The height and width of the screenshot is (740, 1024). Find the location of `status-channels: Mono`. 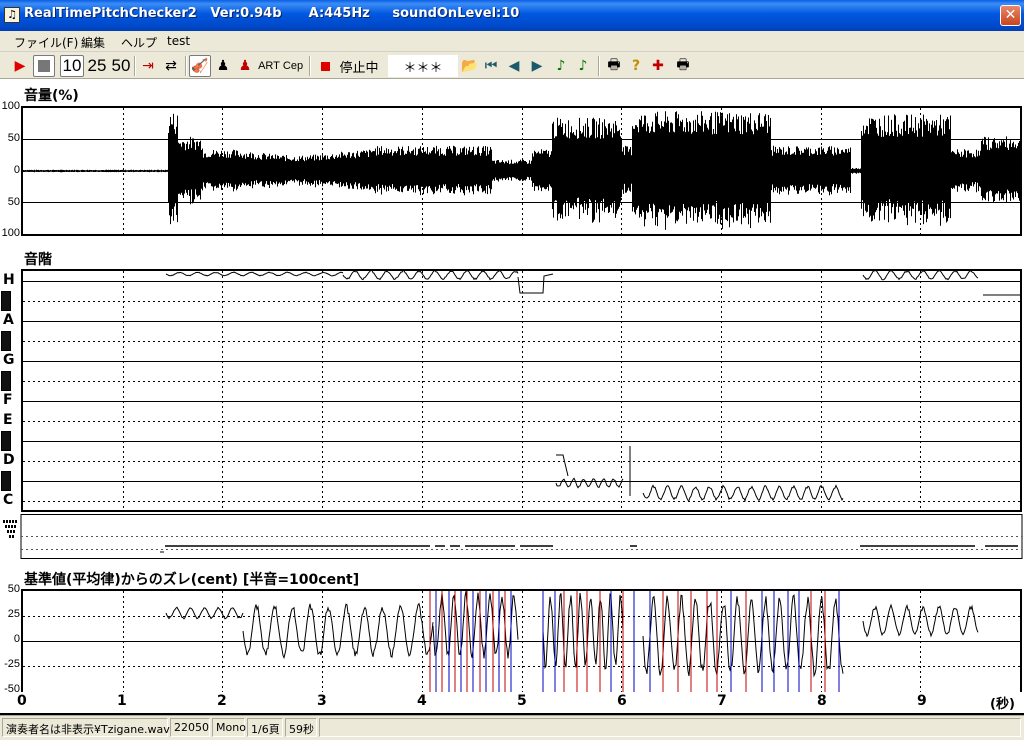

status-channels: Mono is located at coordinates (229, 727).